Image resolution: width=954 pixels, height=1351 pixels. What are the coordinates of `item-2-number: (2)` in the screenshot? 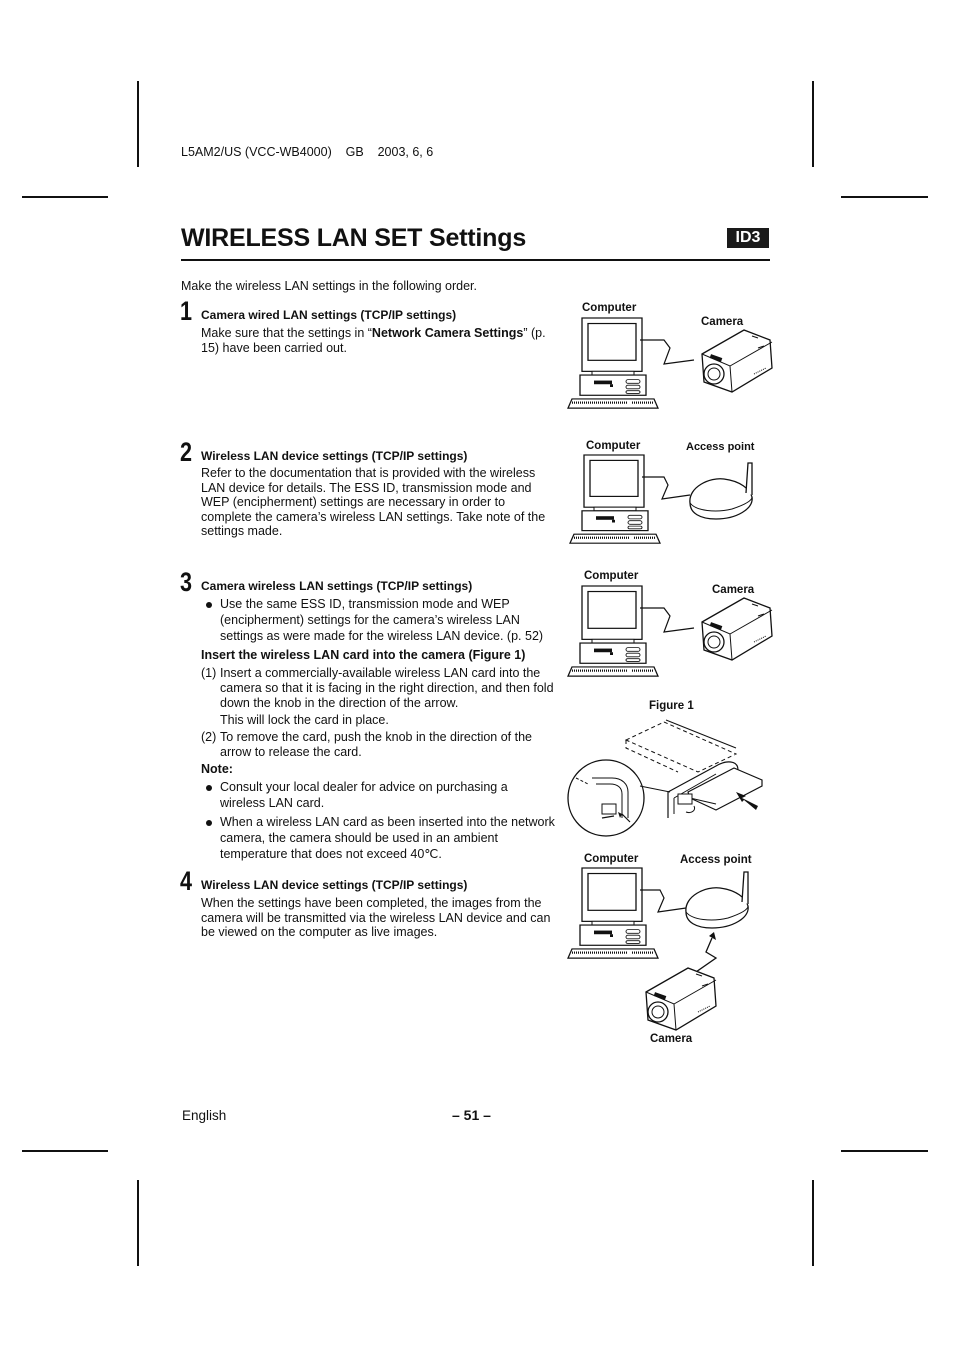 It's located at (209, 737).